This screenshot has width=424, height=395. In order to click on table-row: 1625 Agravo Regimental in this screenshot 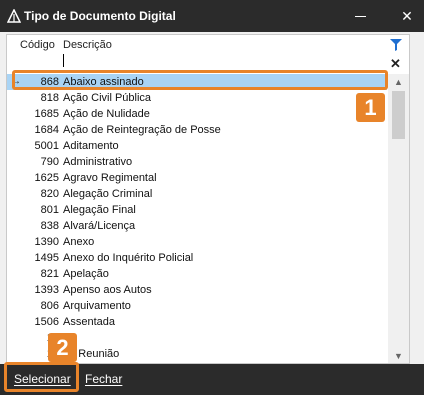, I will do `click(197, 178)`.